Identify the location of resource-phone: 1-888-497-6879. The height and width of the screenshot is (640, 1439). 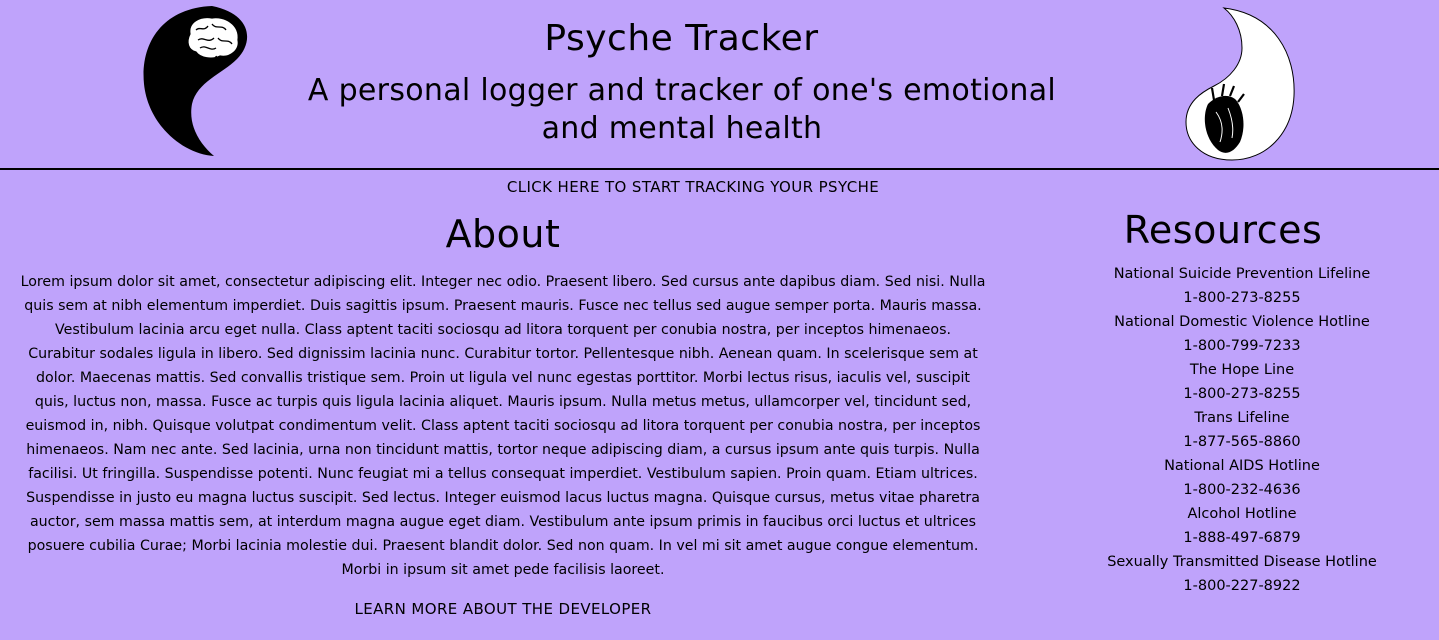
(1242, 538).